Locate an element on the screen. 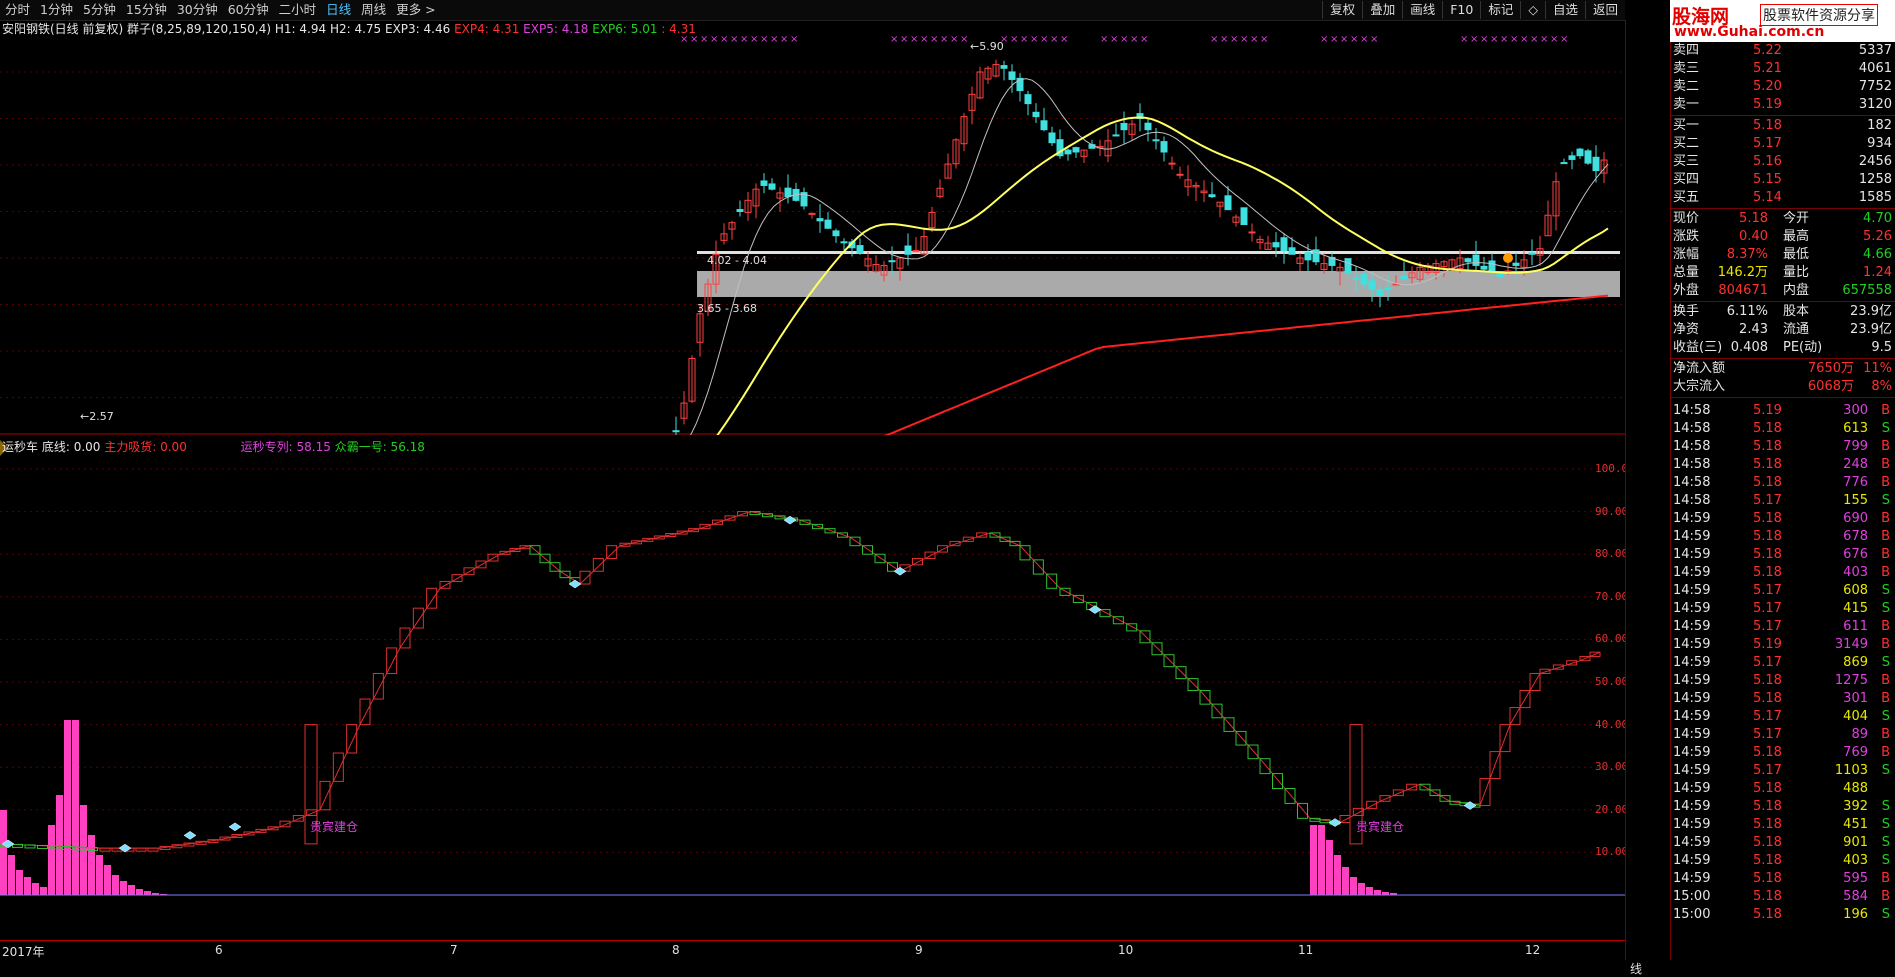  toolbar-button-4: 标记 is located at coordinates (1500, 10).